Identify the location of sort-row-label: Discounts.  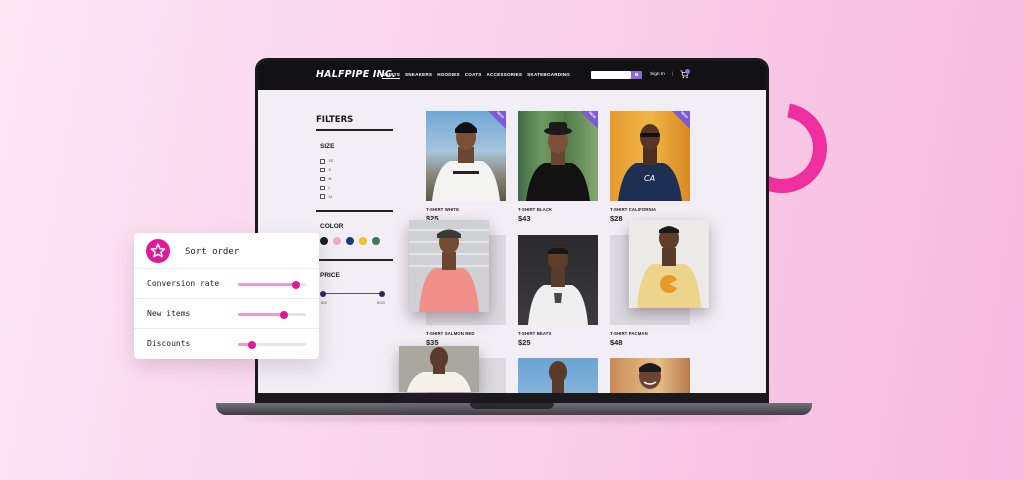
(169, 343).